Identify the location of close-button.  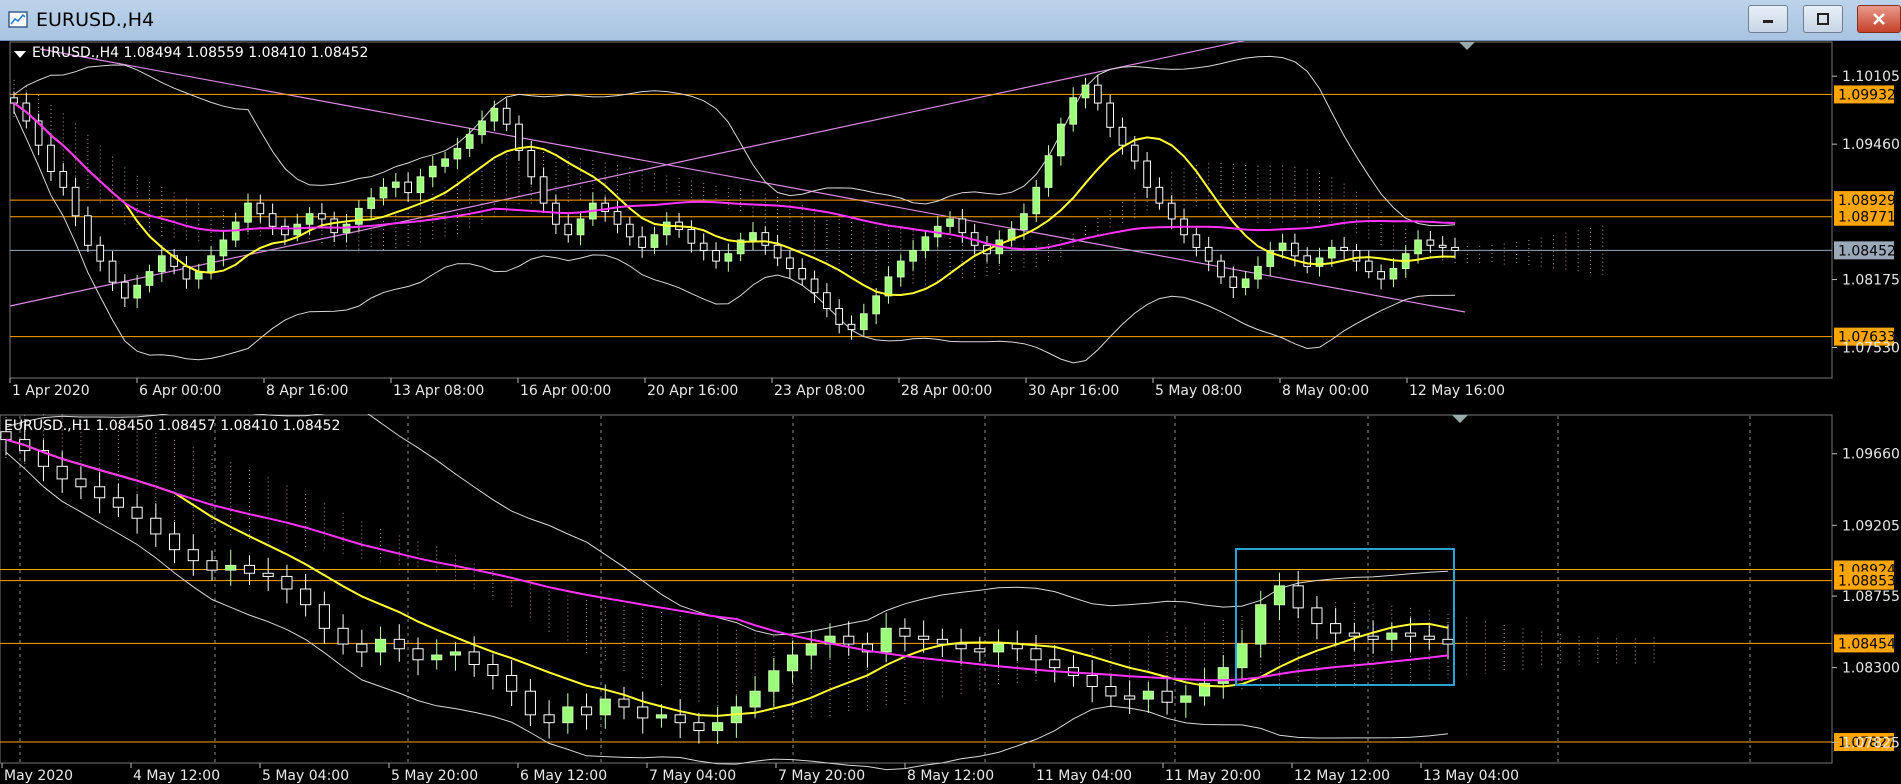
(1879, 19).